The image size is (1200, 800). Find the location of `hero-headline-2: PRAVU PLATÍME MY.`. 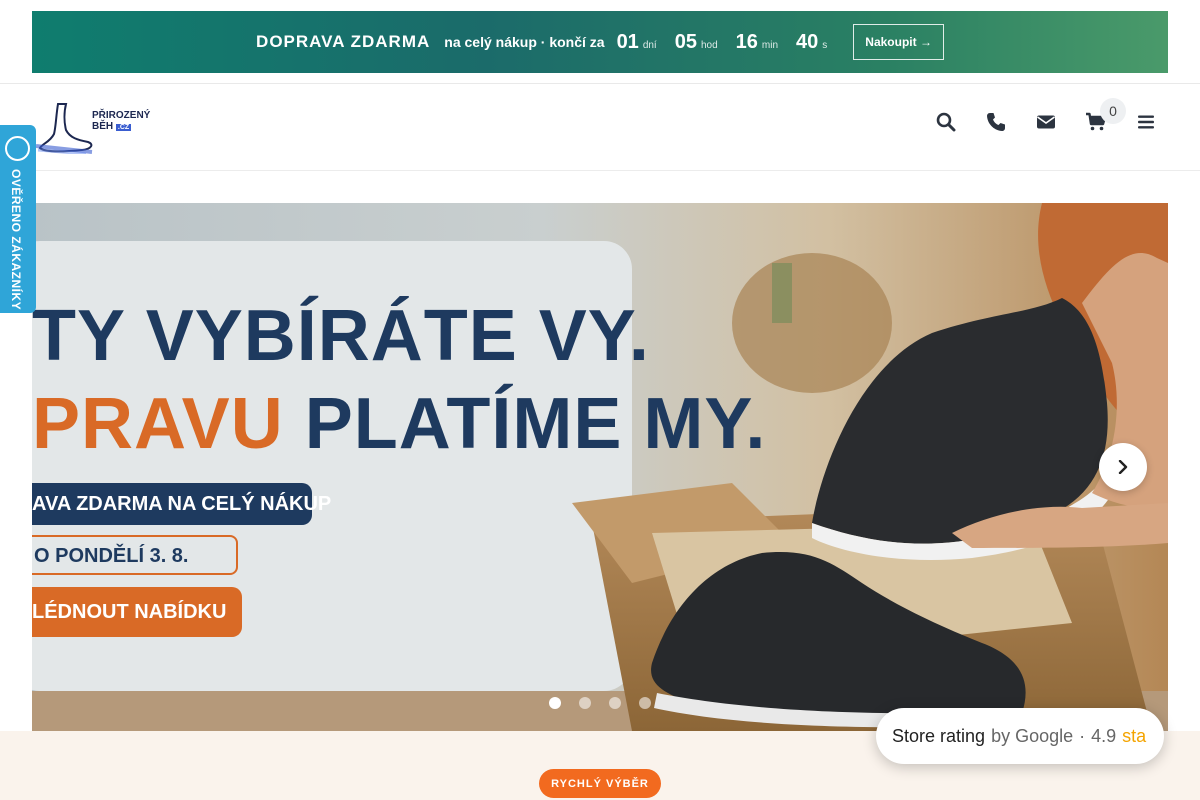

hero-headline-2: PRAVU PLATÍME MY. is located at coordinates (399, 424).